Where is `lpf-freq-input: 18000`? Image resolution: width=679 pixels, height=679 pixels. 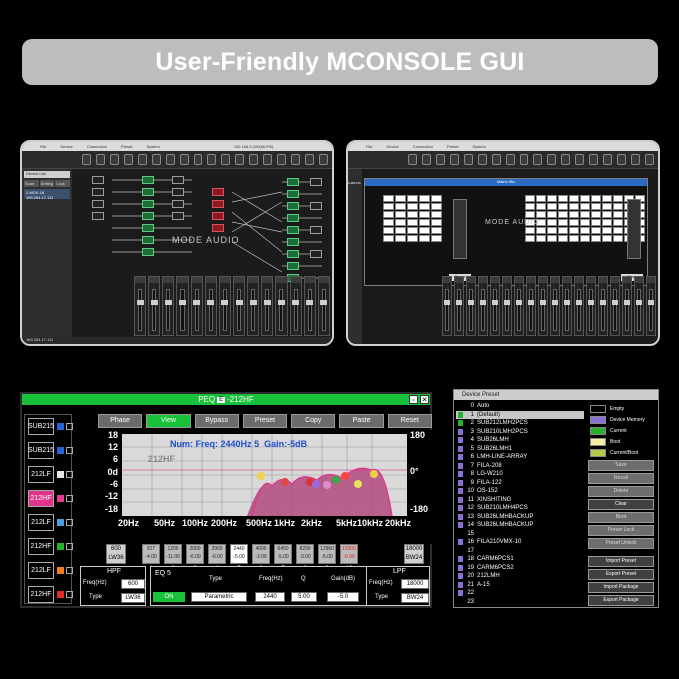 lpf-freq-input: 18000 is located at coordinates (415, 584).